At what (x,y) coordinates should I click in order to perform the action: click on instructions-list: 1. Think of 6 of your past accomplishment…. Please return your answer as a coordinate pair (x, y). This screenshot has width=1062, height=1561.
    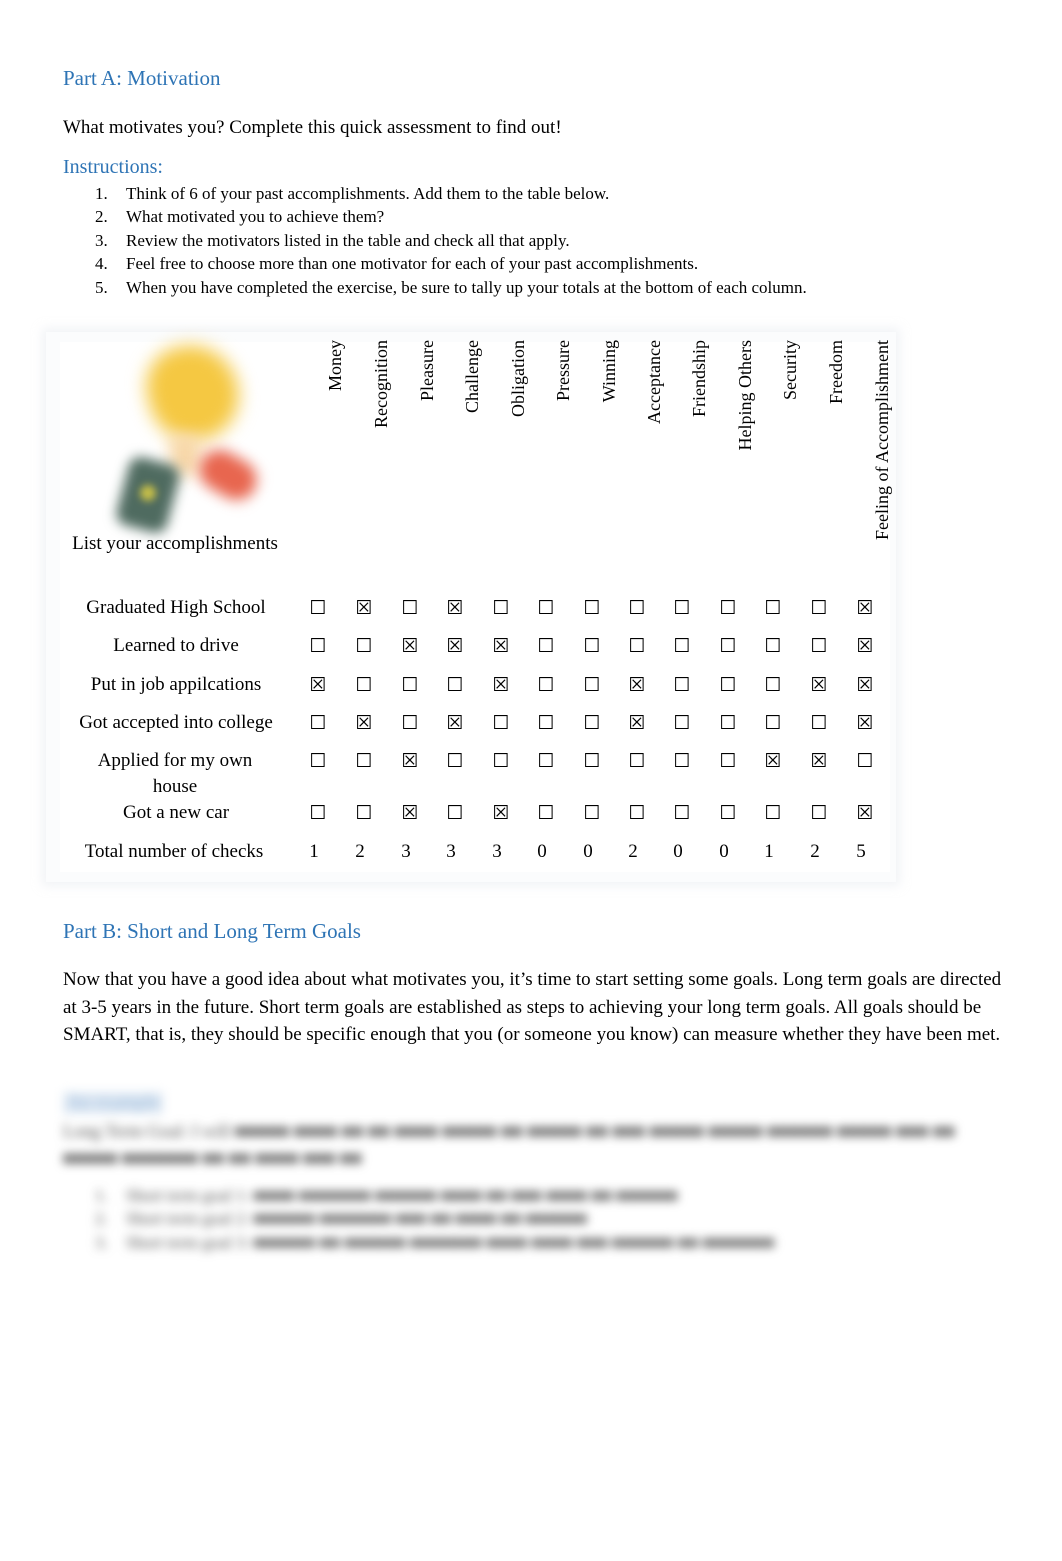
    Looking at the image, I should click on (435, 240).